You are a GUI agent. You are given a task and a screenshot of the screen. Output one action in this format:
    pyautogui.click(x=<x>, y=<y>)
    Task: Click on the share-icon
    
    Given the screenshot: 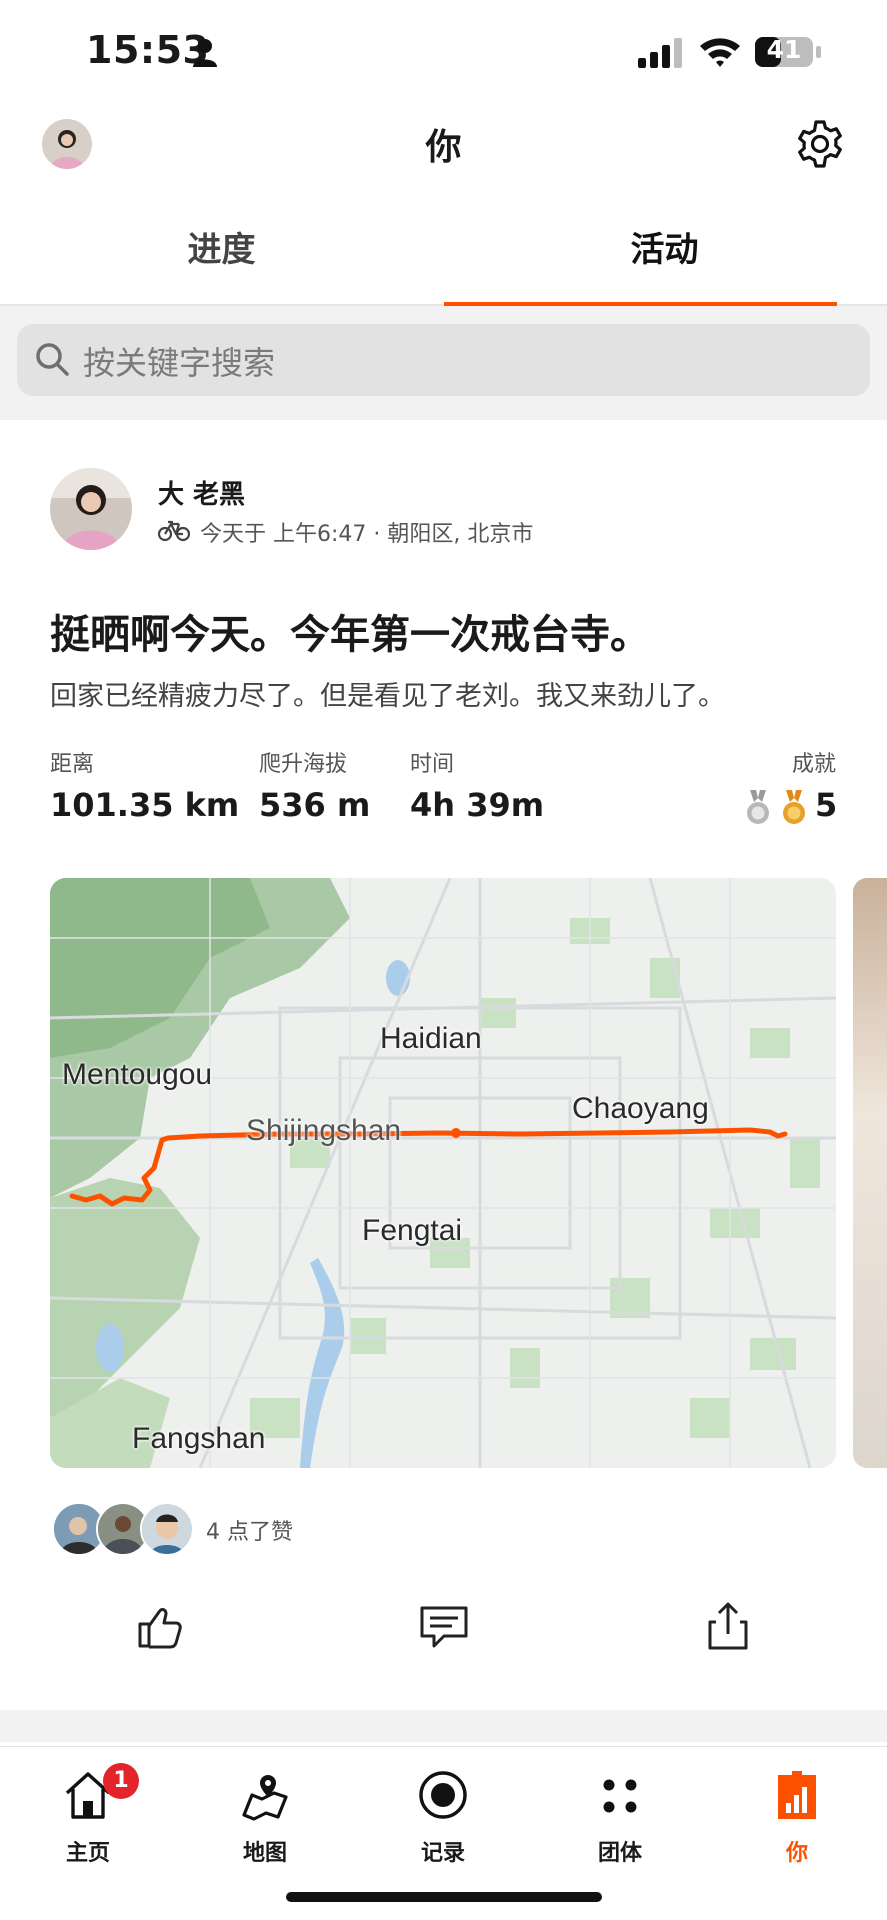 What is the action you would take?
    pyautogui.click(x=728, y=1626)
    